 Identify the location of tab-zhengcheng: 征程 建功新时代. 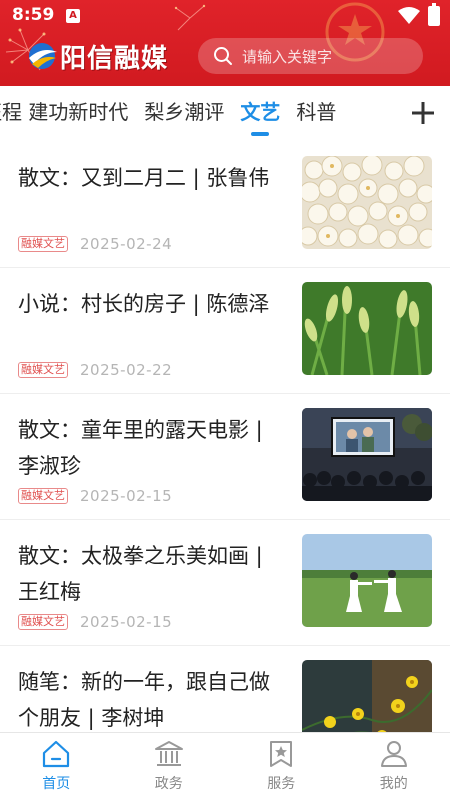
(64, 114).